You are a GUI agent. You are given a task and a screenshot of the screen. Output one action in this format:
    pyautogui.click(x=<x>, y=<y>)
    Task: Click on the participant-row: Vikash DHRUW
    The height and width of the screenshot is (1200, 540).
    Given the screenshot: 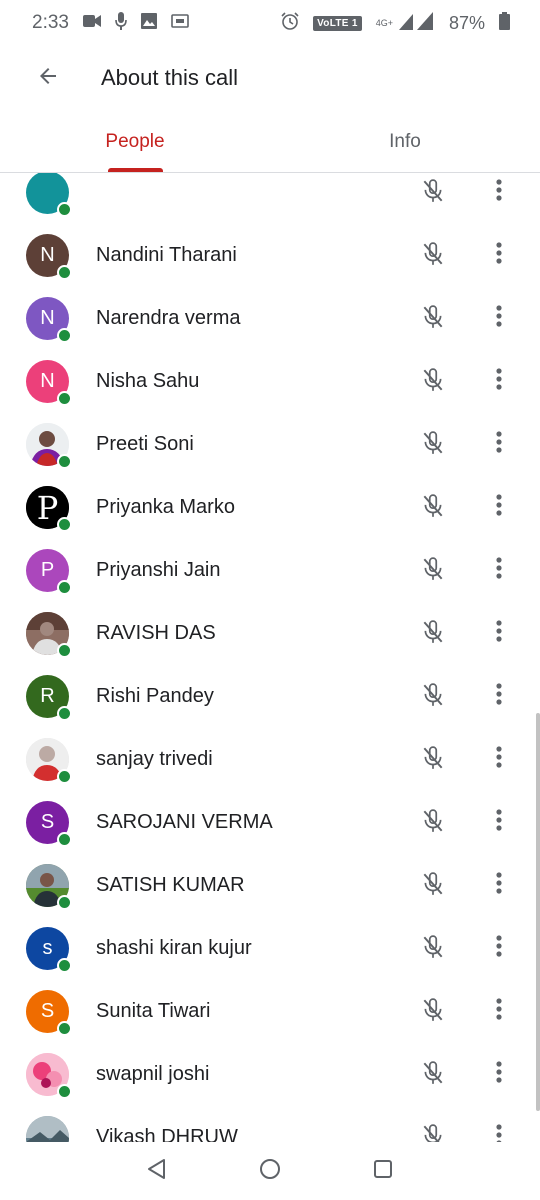 What is the action you would take?
    pyautogui.click(x=270, y=1124)
    